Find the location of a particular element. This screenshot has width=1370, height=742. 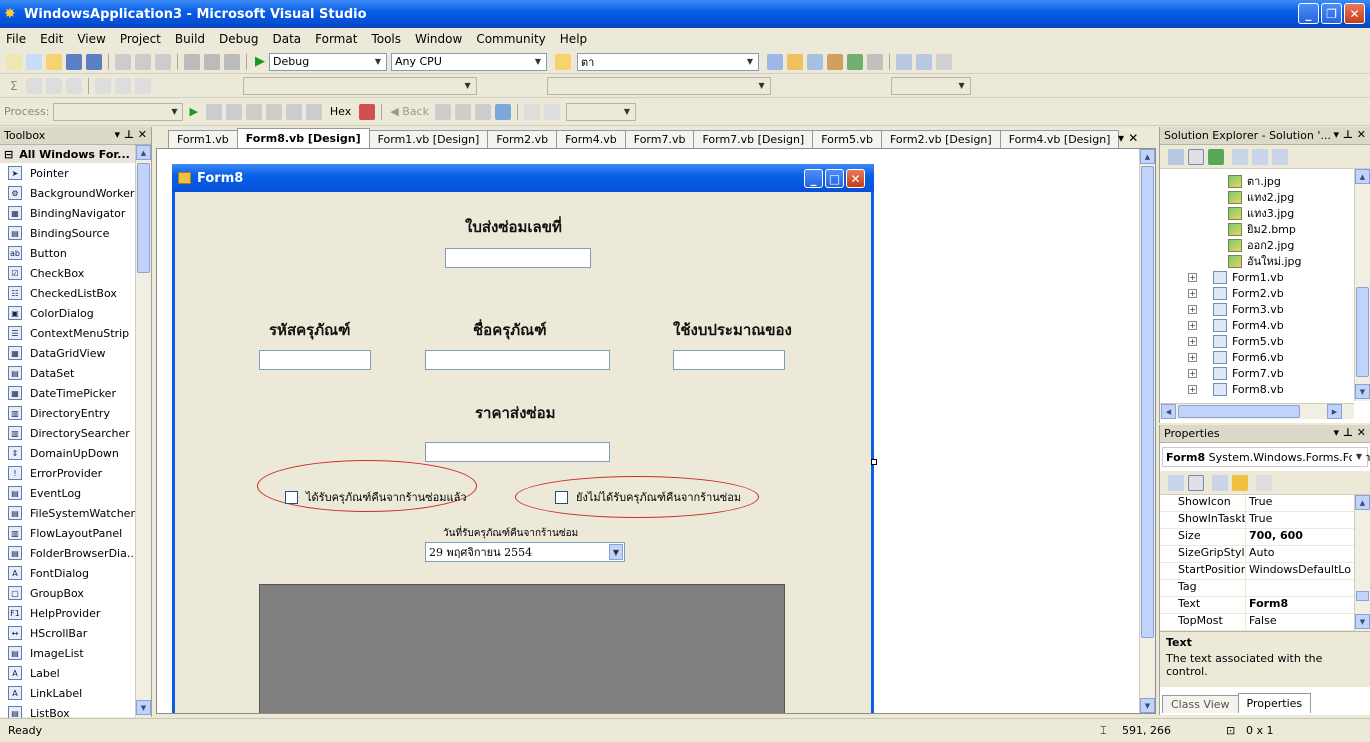

copy-icon is located at coordinates (143, 61).